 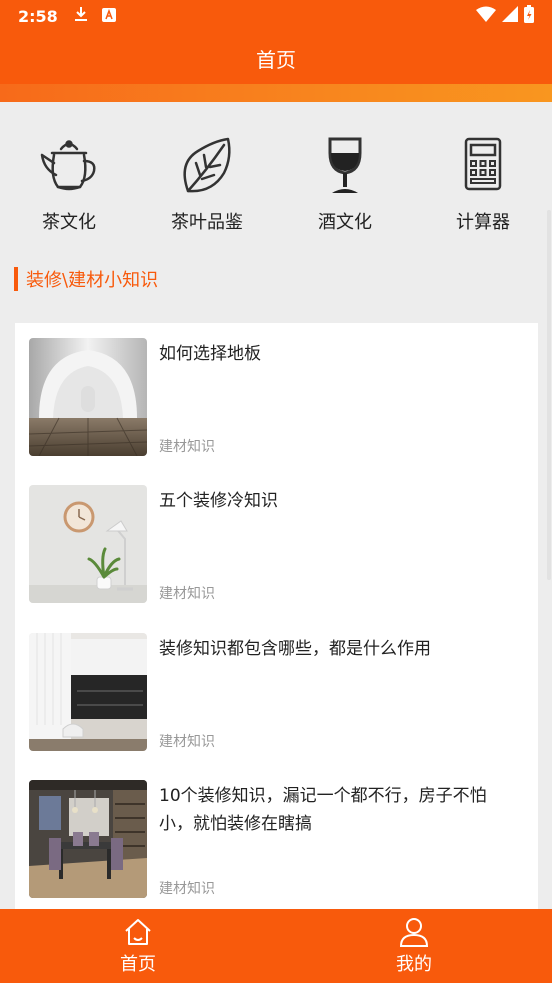 I want to click on page-title: 首页, so click(x=276, y=59).